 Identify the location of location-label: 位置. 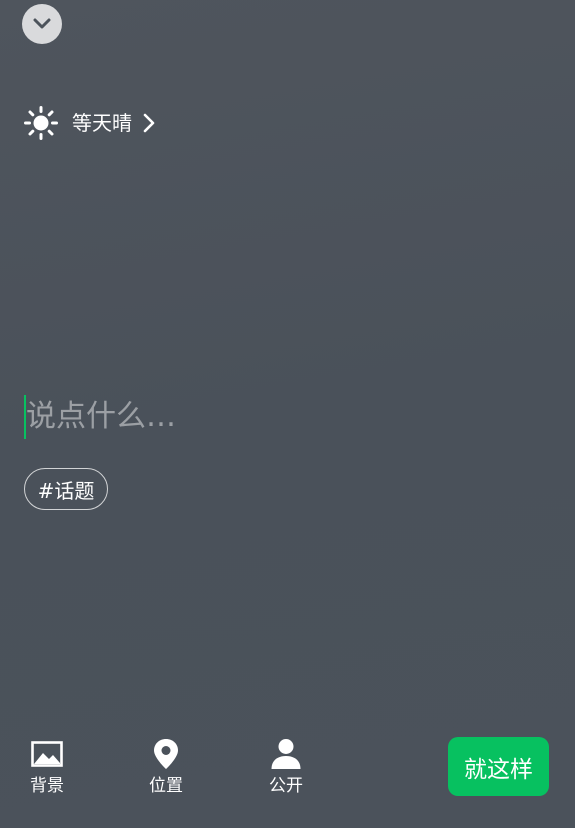
(166, 786).